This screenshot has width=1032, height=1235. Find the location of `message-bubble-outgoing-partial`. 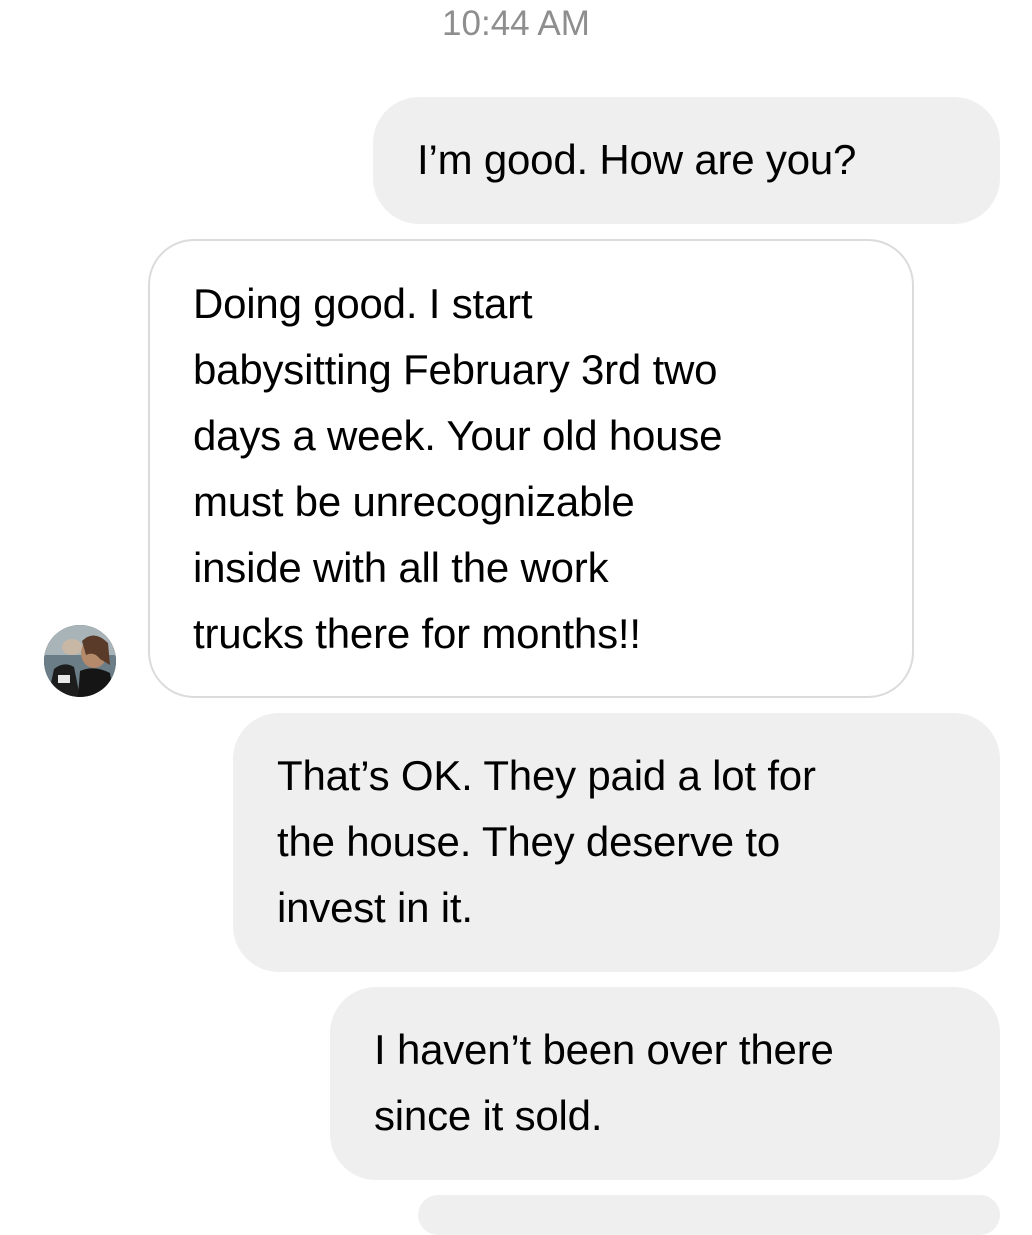

message-bubble-outgoing-partial is located at coordinates (709, 1215).